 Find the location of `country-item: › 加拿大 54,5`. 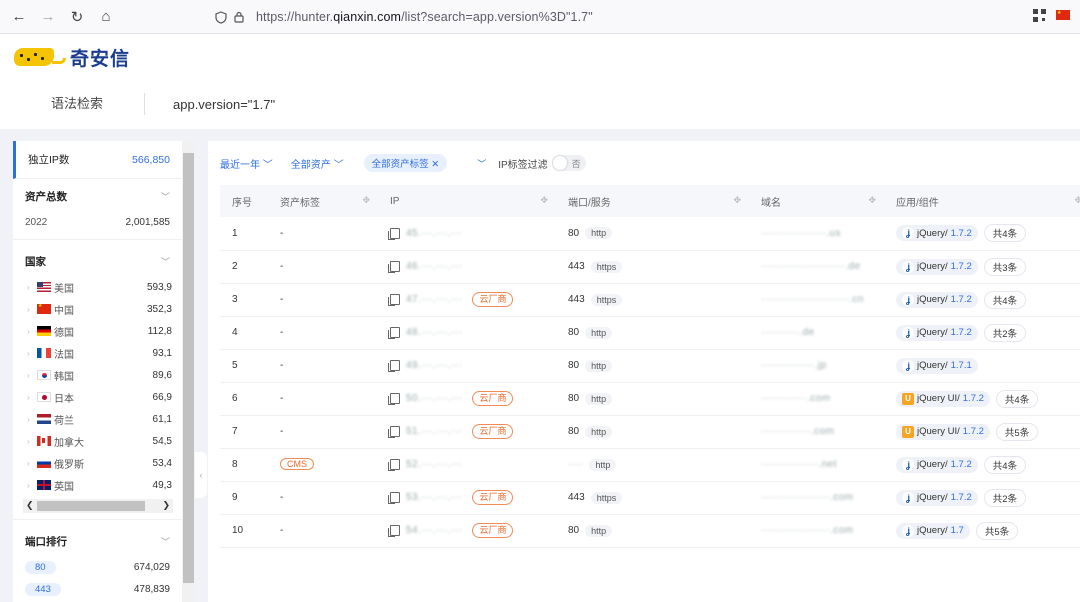

country-item: › 加拿大 54,5 is located at coordinates (97, 441).